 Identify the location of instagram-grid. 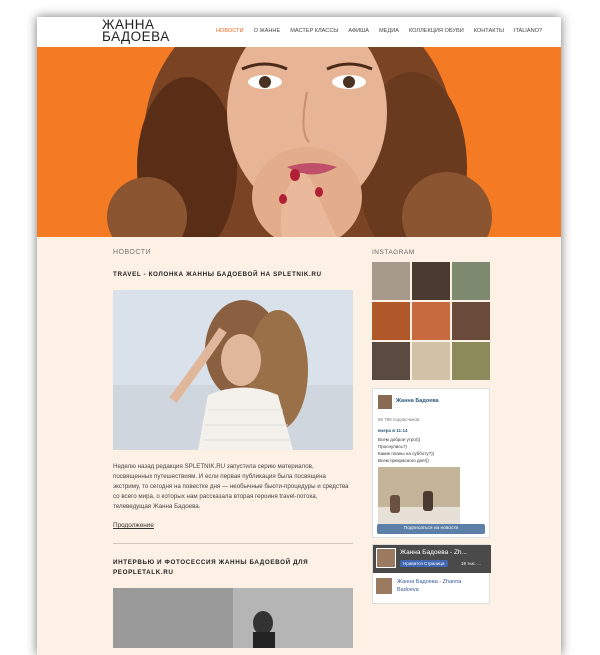
(432, 321).